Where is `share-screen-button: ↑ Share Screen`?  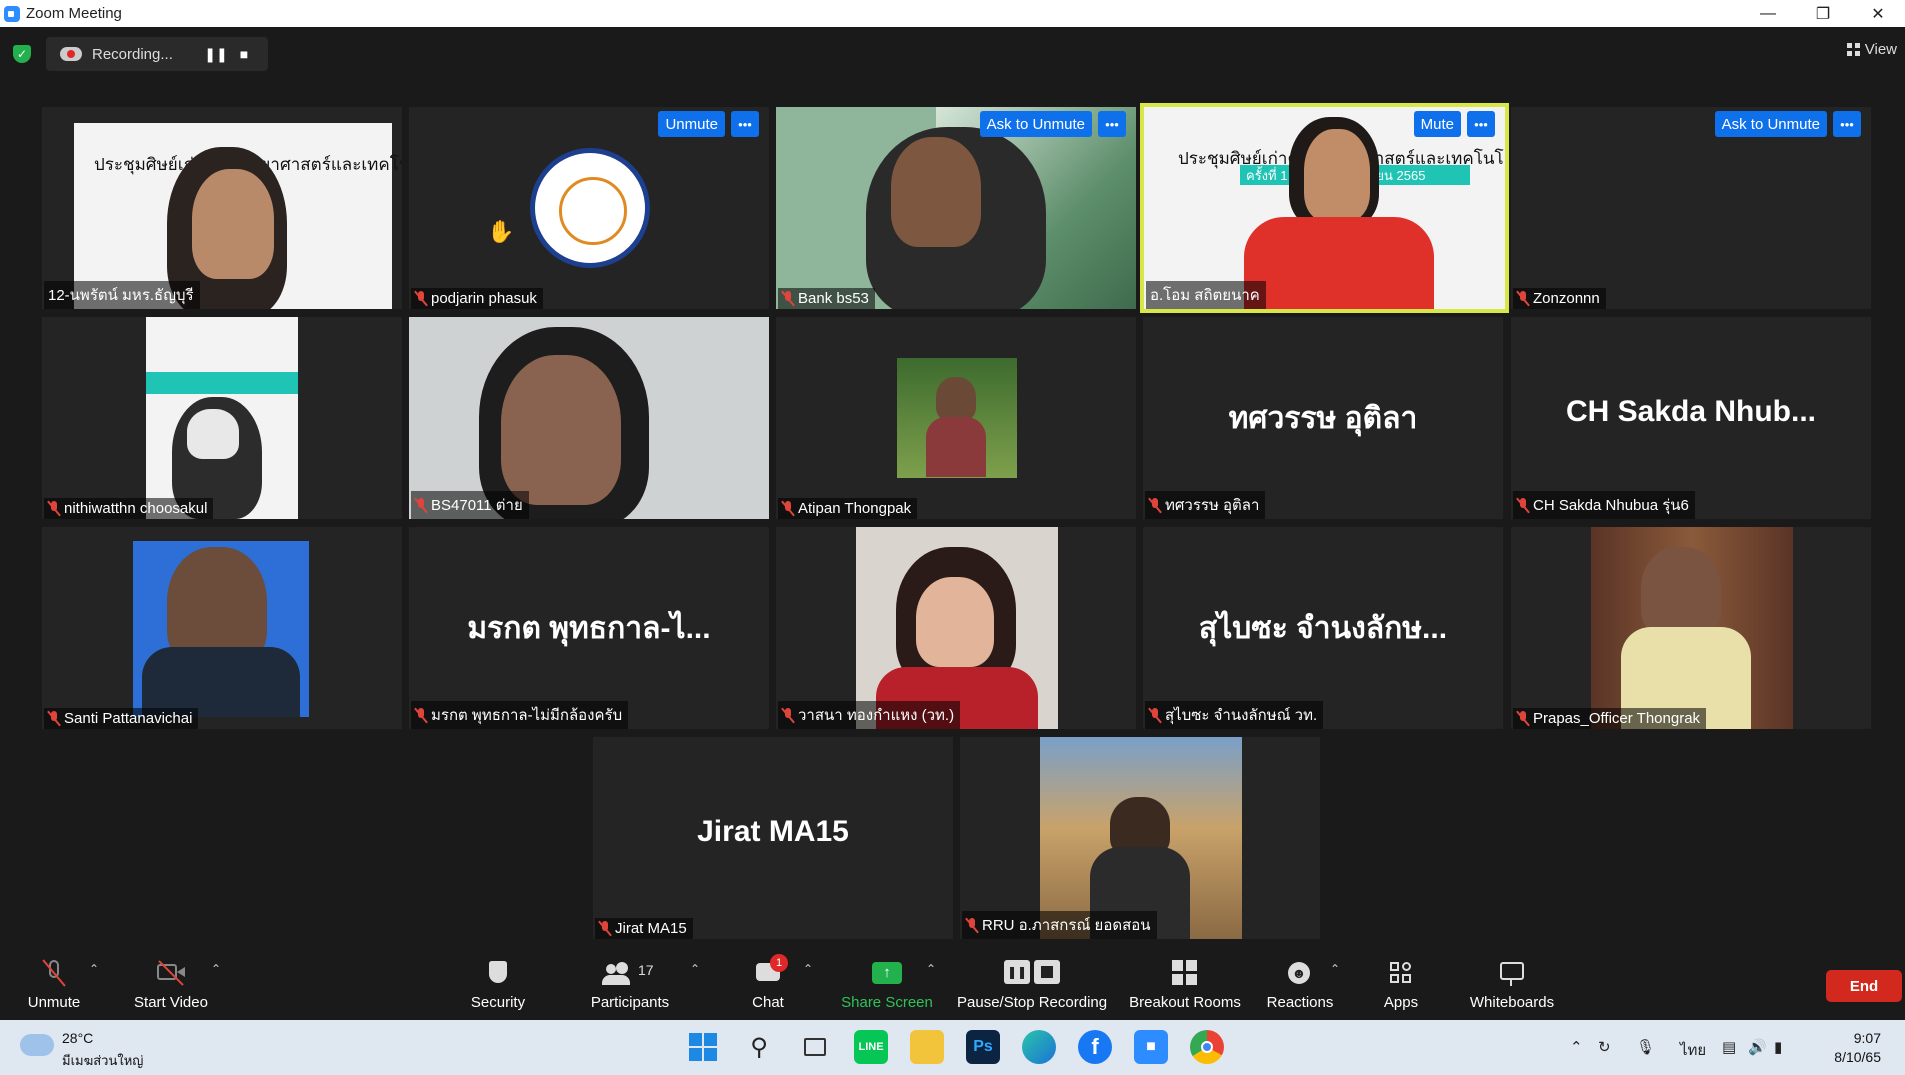
share-screen-button: ↑ Share Screen is located at coordinates (887, 984).